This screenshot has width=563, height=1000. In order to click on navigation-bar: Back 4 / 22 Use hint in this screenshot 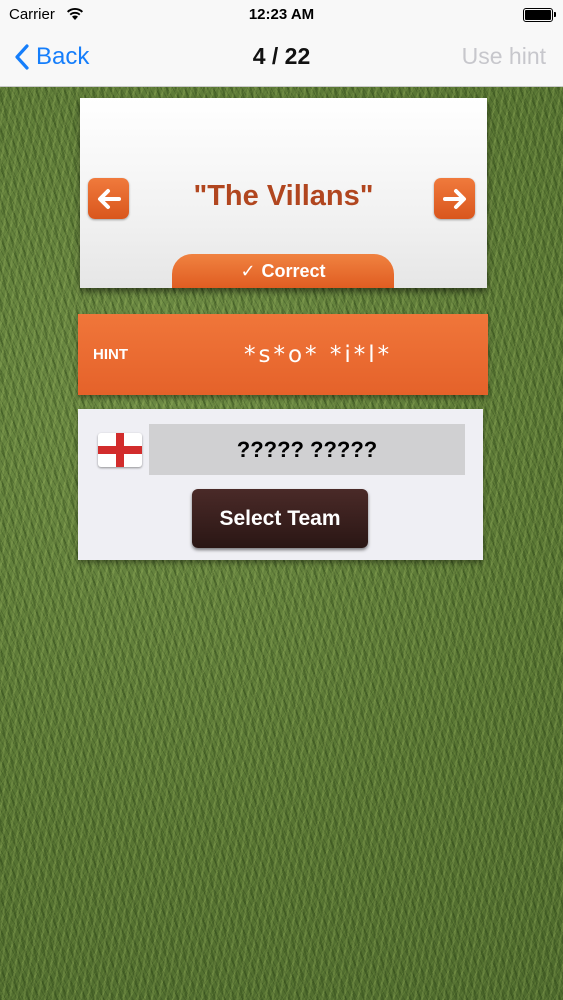, I will do `click(281, 58)`.